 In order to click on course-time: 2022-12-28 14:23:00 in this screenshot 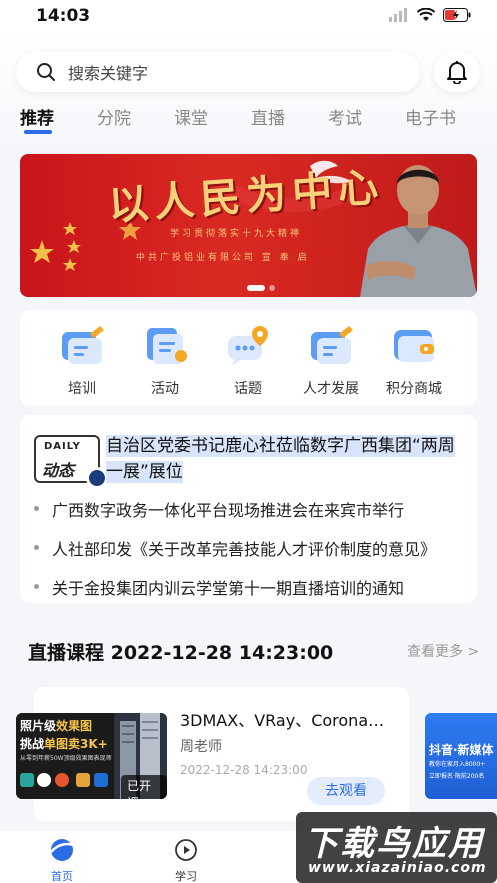, I will do `click(244, 770)`.